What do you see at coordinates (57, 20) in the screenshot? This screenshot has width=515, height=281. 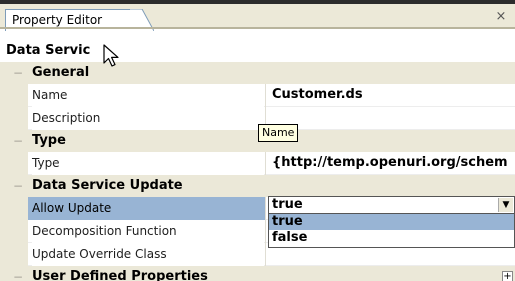 I see `tab-label: Property Editor` at bounding box center [57, 20].